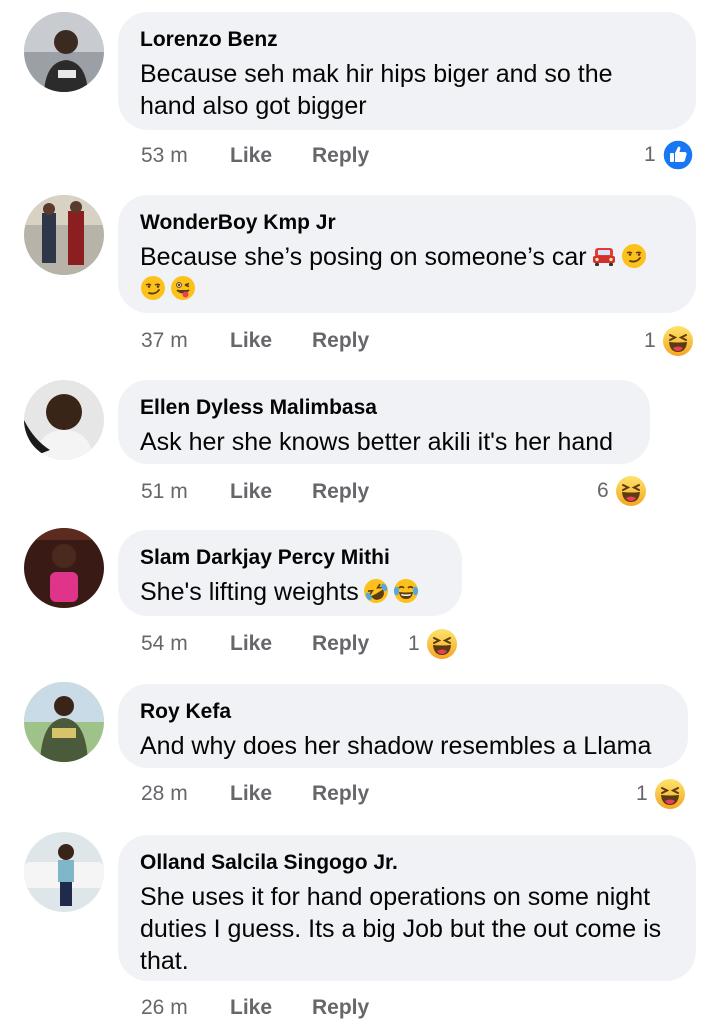  I want to click on comment-time: 26 m, so click(164, 1008).